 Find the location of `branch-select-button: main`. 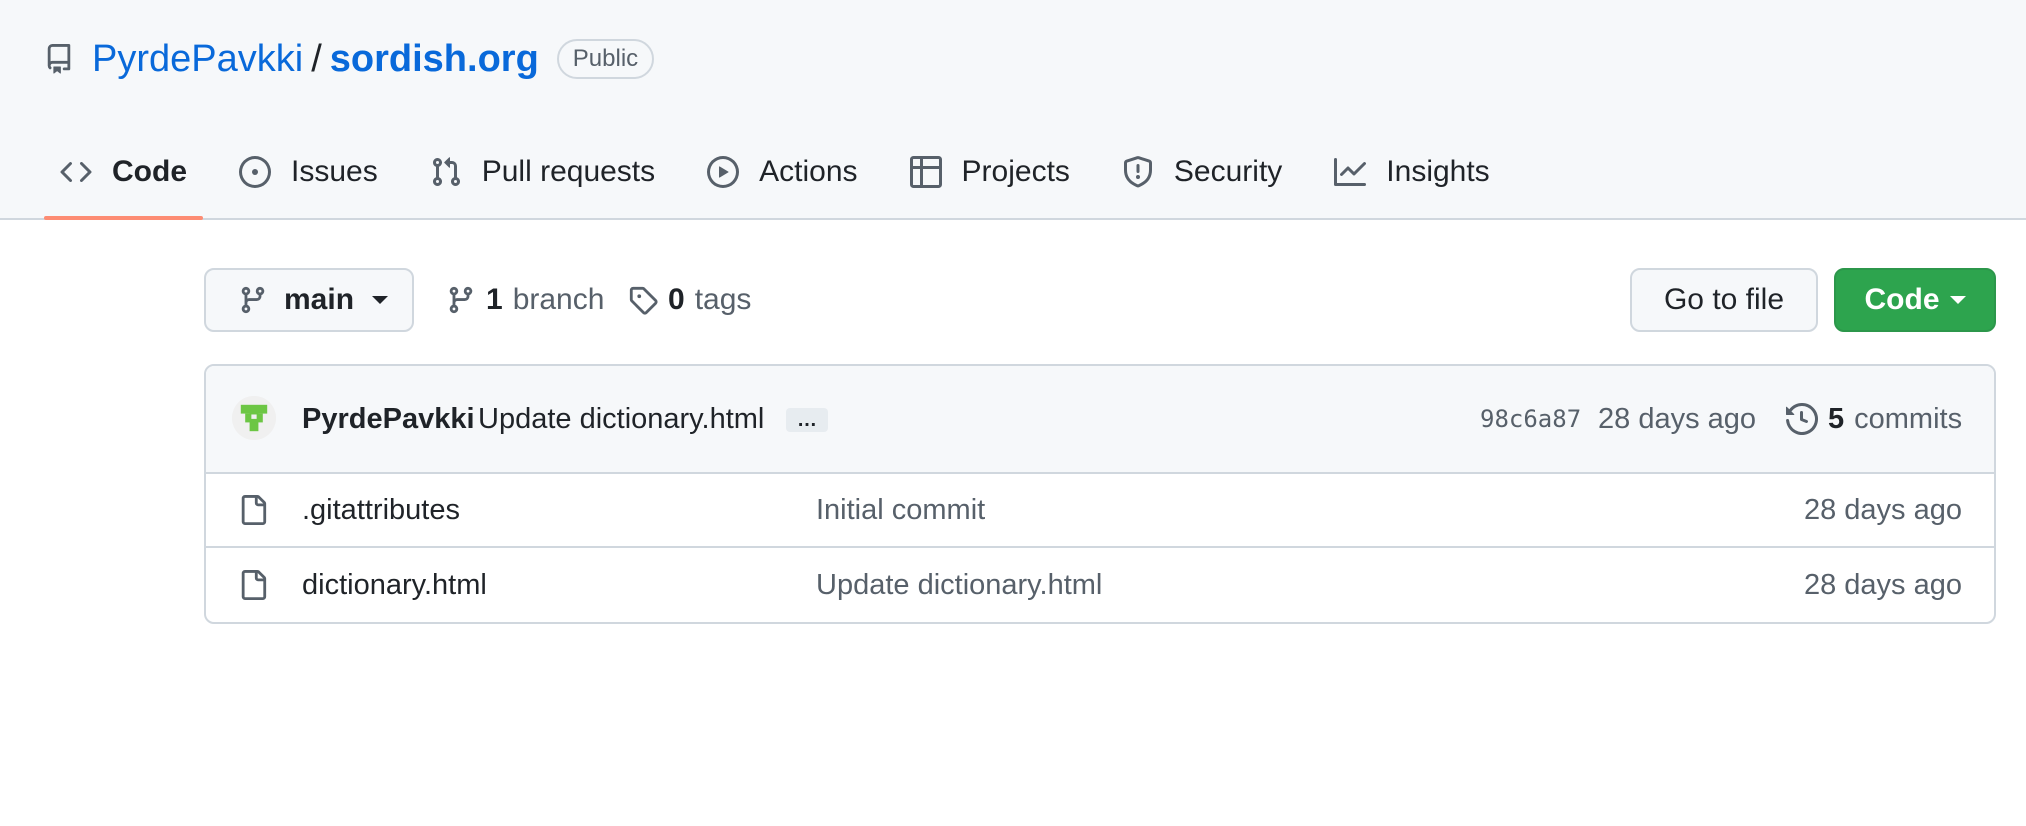

branch-select-button: main is located at coordinates (309, 300).